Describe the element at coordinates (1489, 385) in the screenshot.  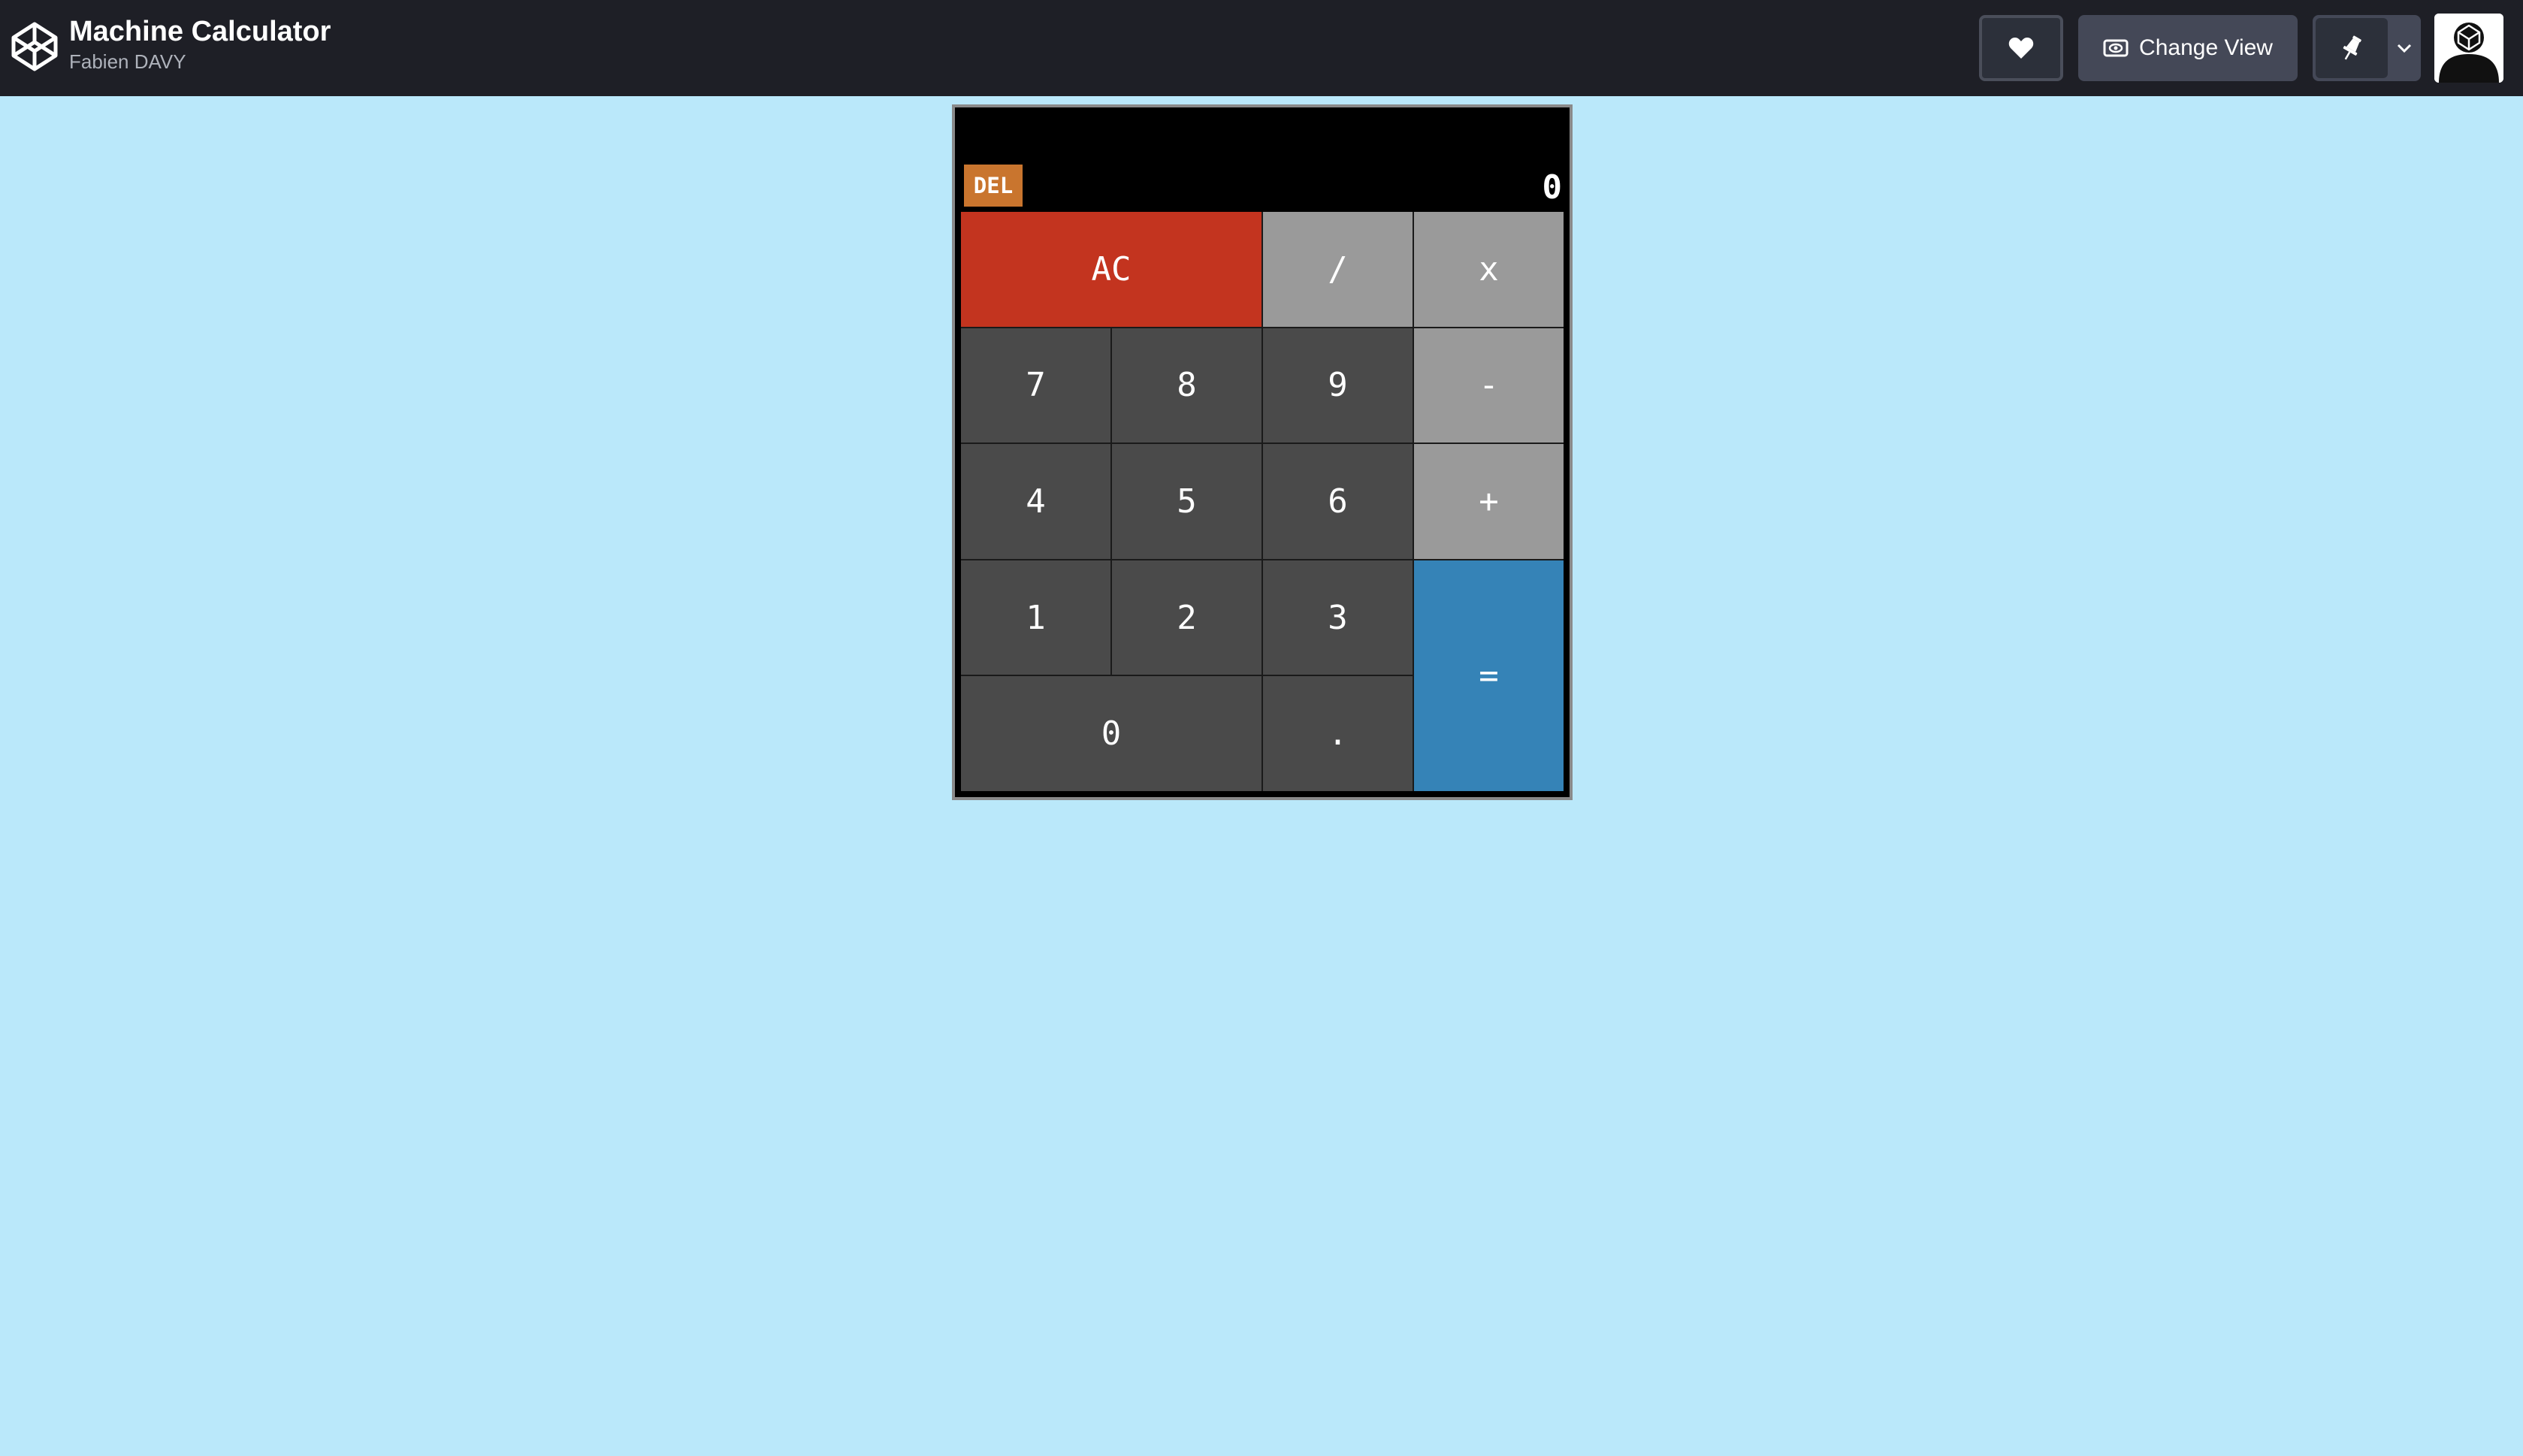
I see `subtract-button: -` at that location.